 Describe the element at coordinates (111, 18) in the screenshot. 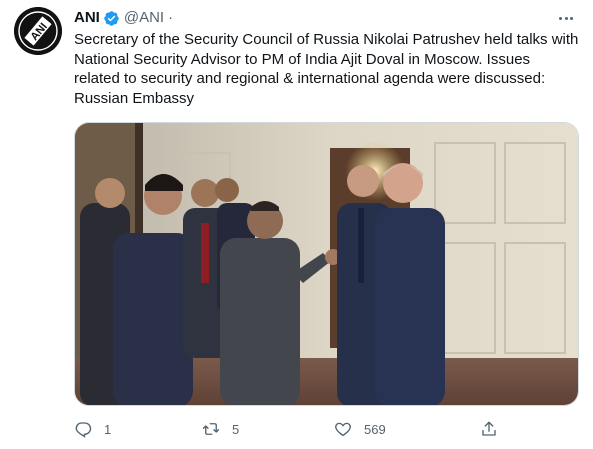

I see `verified-badge-icon` at that location.